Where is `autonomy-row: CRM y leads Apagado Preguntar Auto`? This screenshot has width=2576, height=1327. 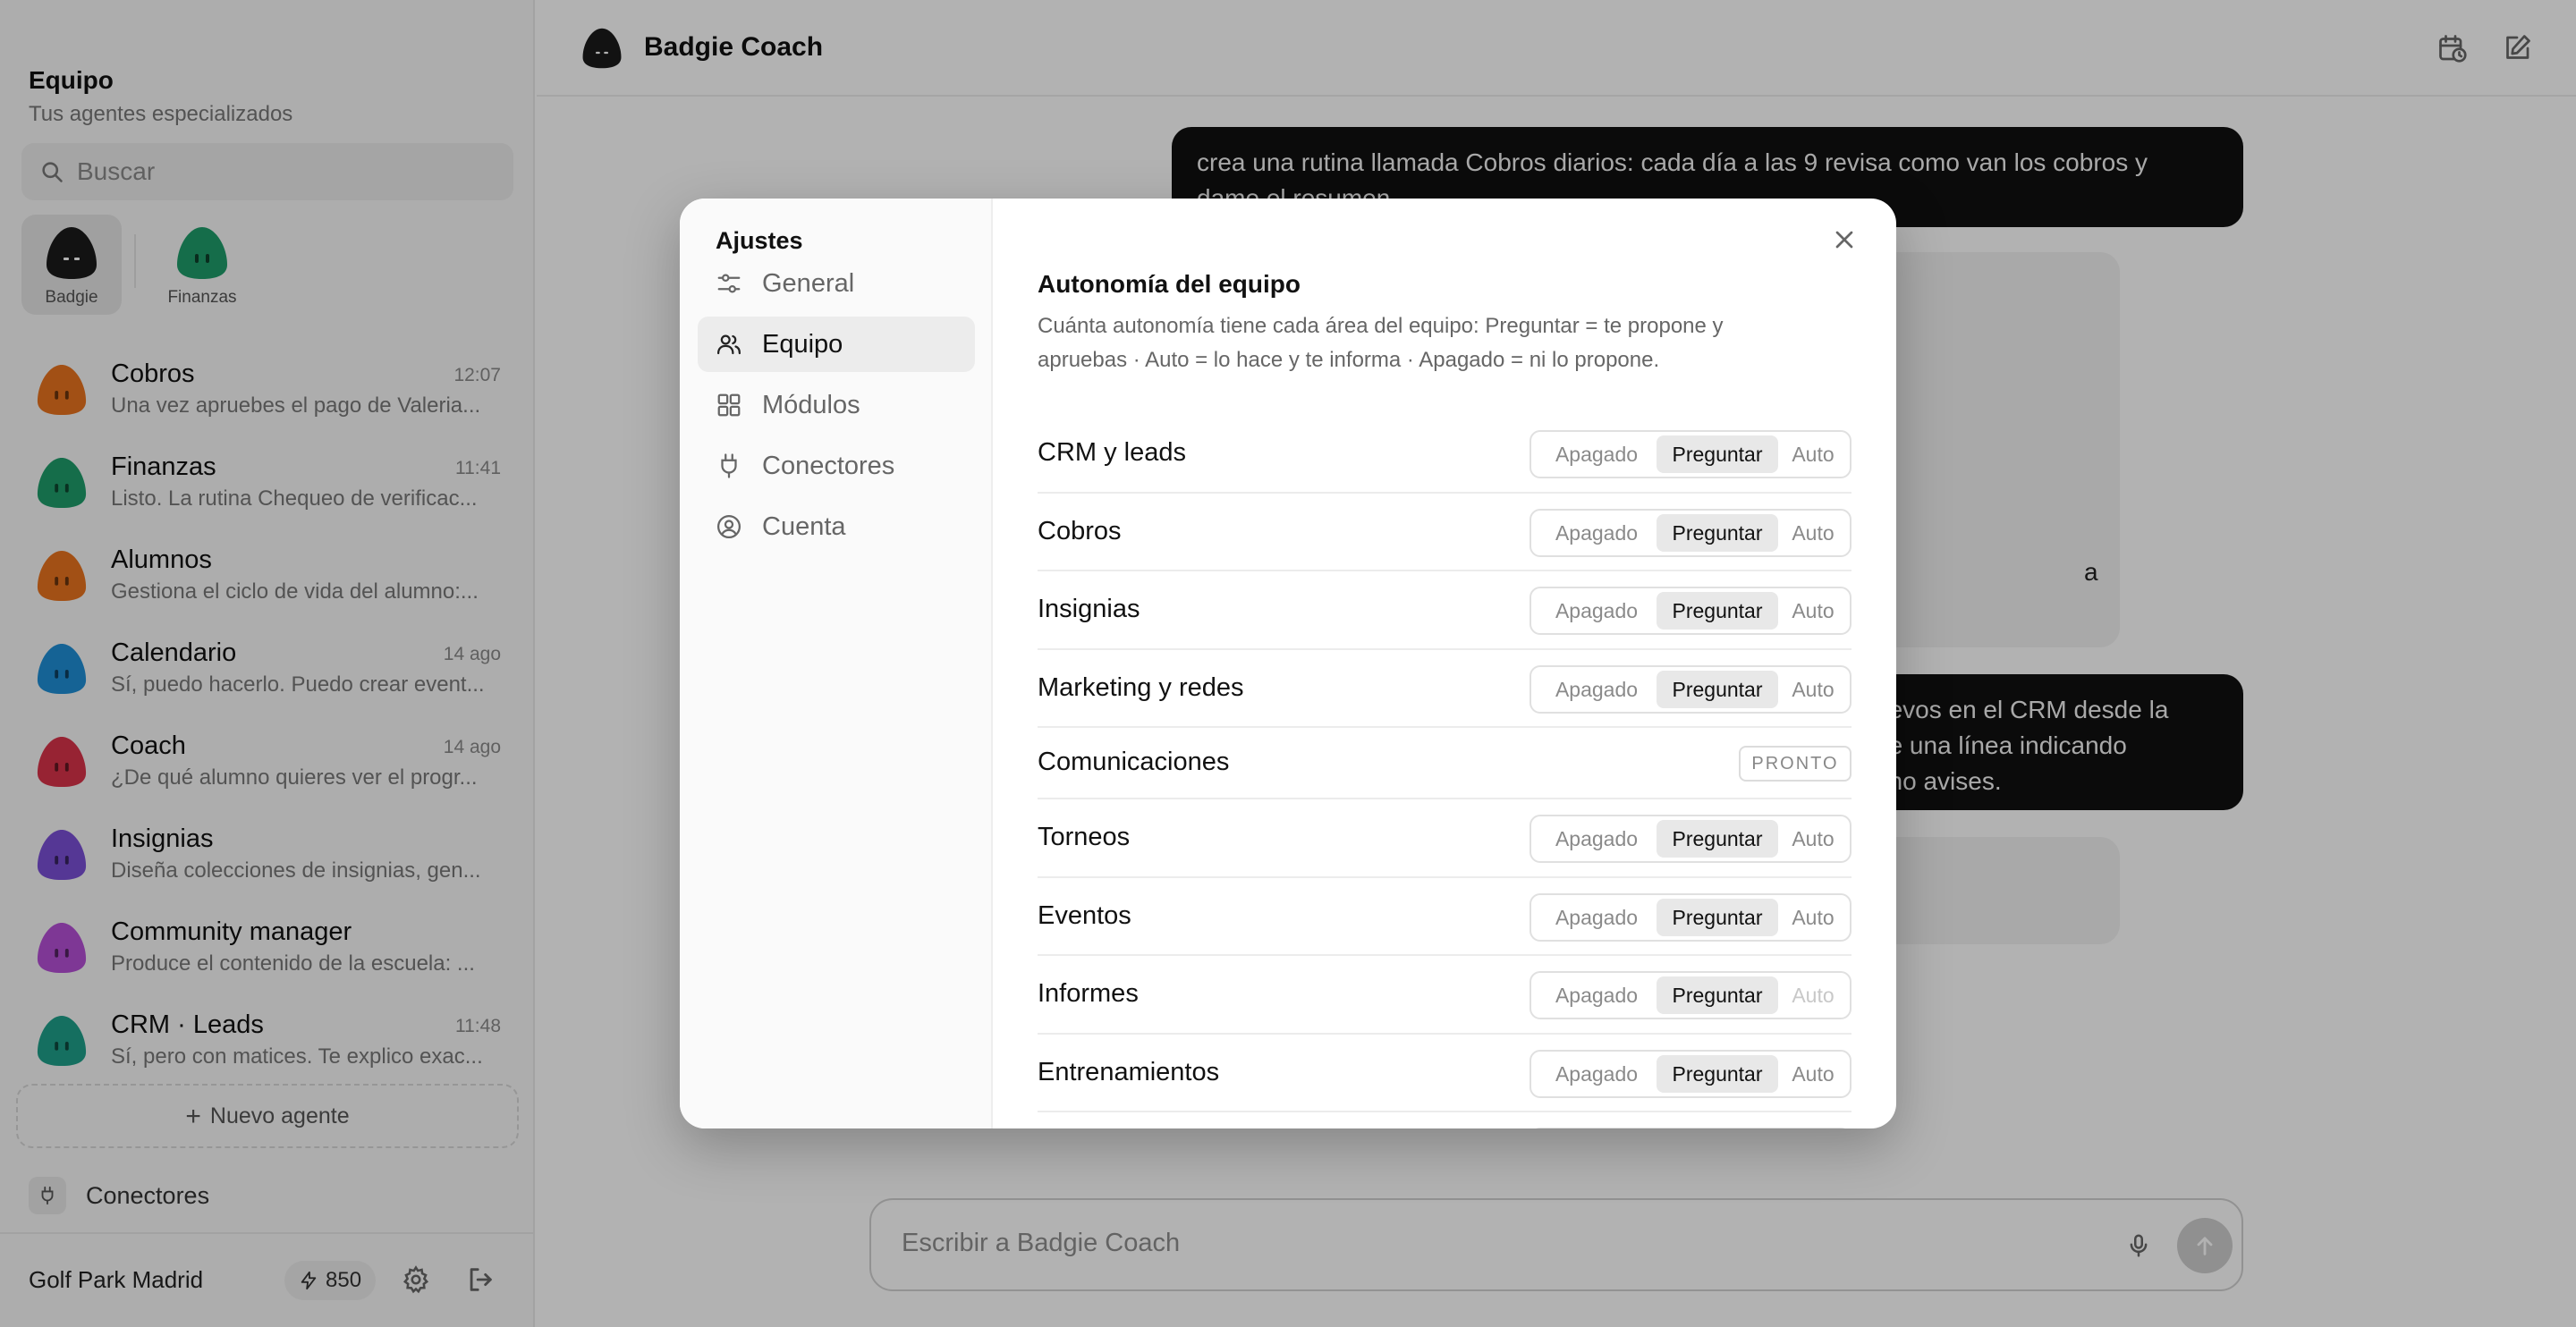
autonomy-row: CRM y leads Apagado Preguntar Auto is located at coordinates (1445, 454).